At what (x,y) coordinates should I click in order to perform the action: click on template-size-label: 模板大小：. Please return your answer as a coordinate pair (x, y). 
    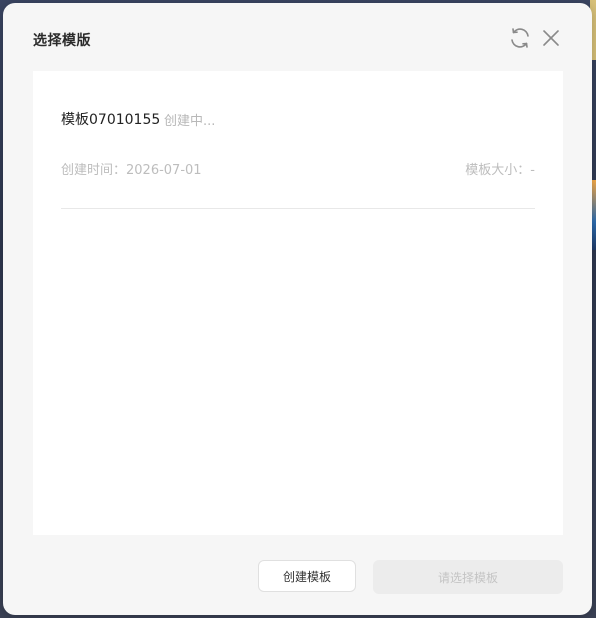
    Looking at the image, I should click on (498, 170).